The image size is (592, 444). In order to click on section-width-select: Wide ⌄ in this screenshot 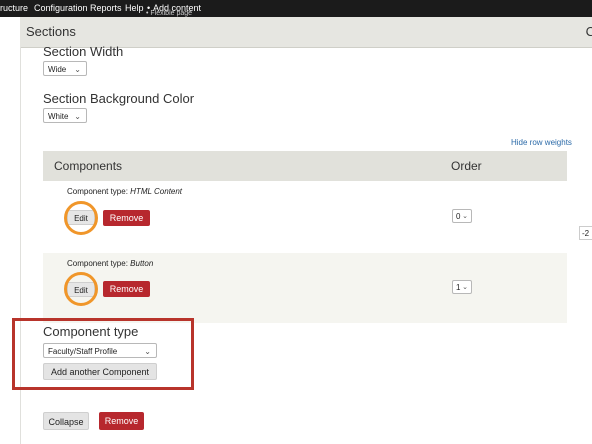, I will do `click(65, 68)`.